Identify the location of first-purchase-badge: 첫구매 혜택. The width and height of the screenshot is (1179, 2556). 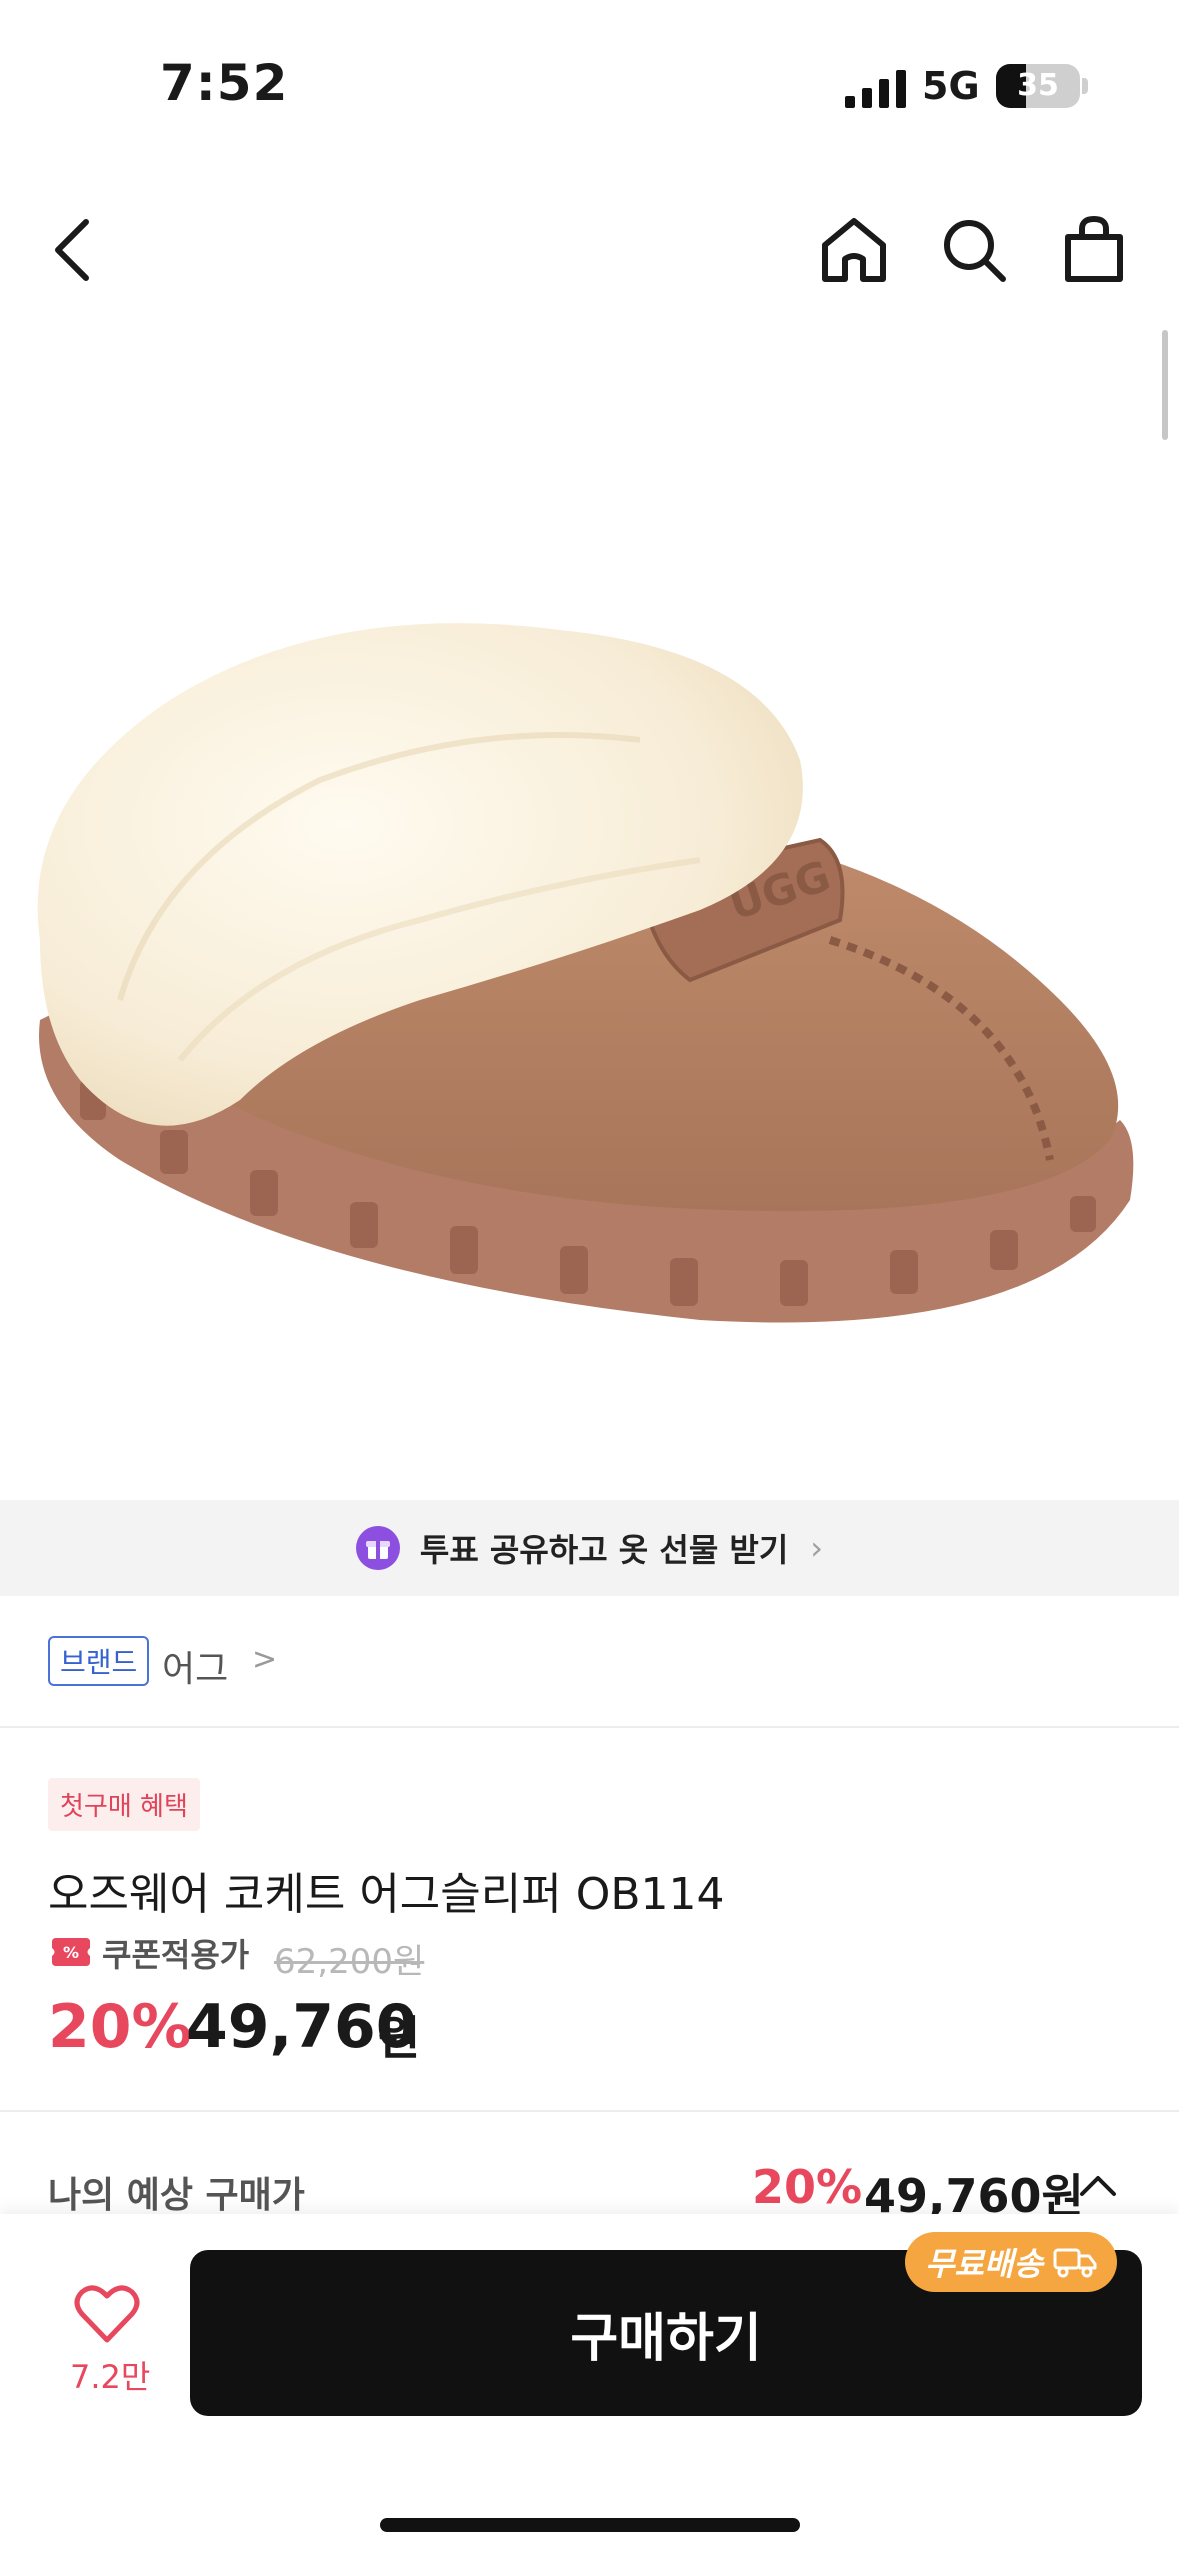
(124, 1804).